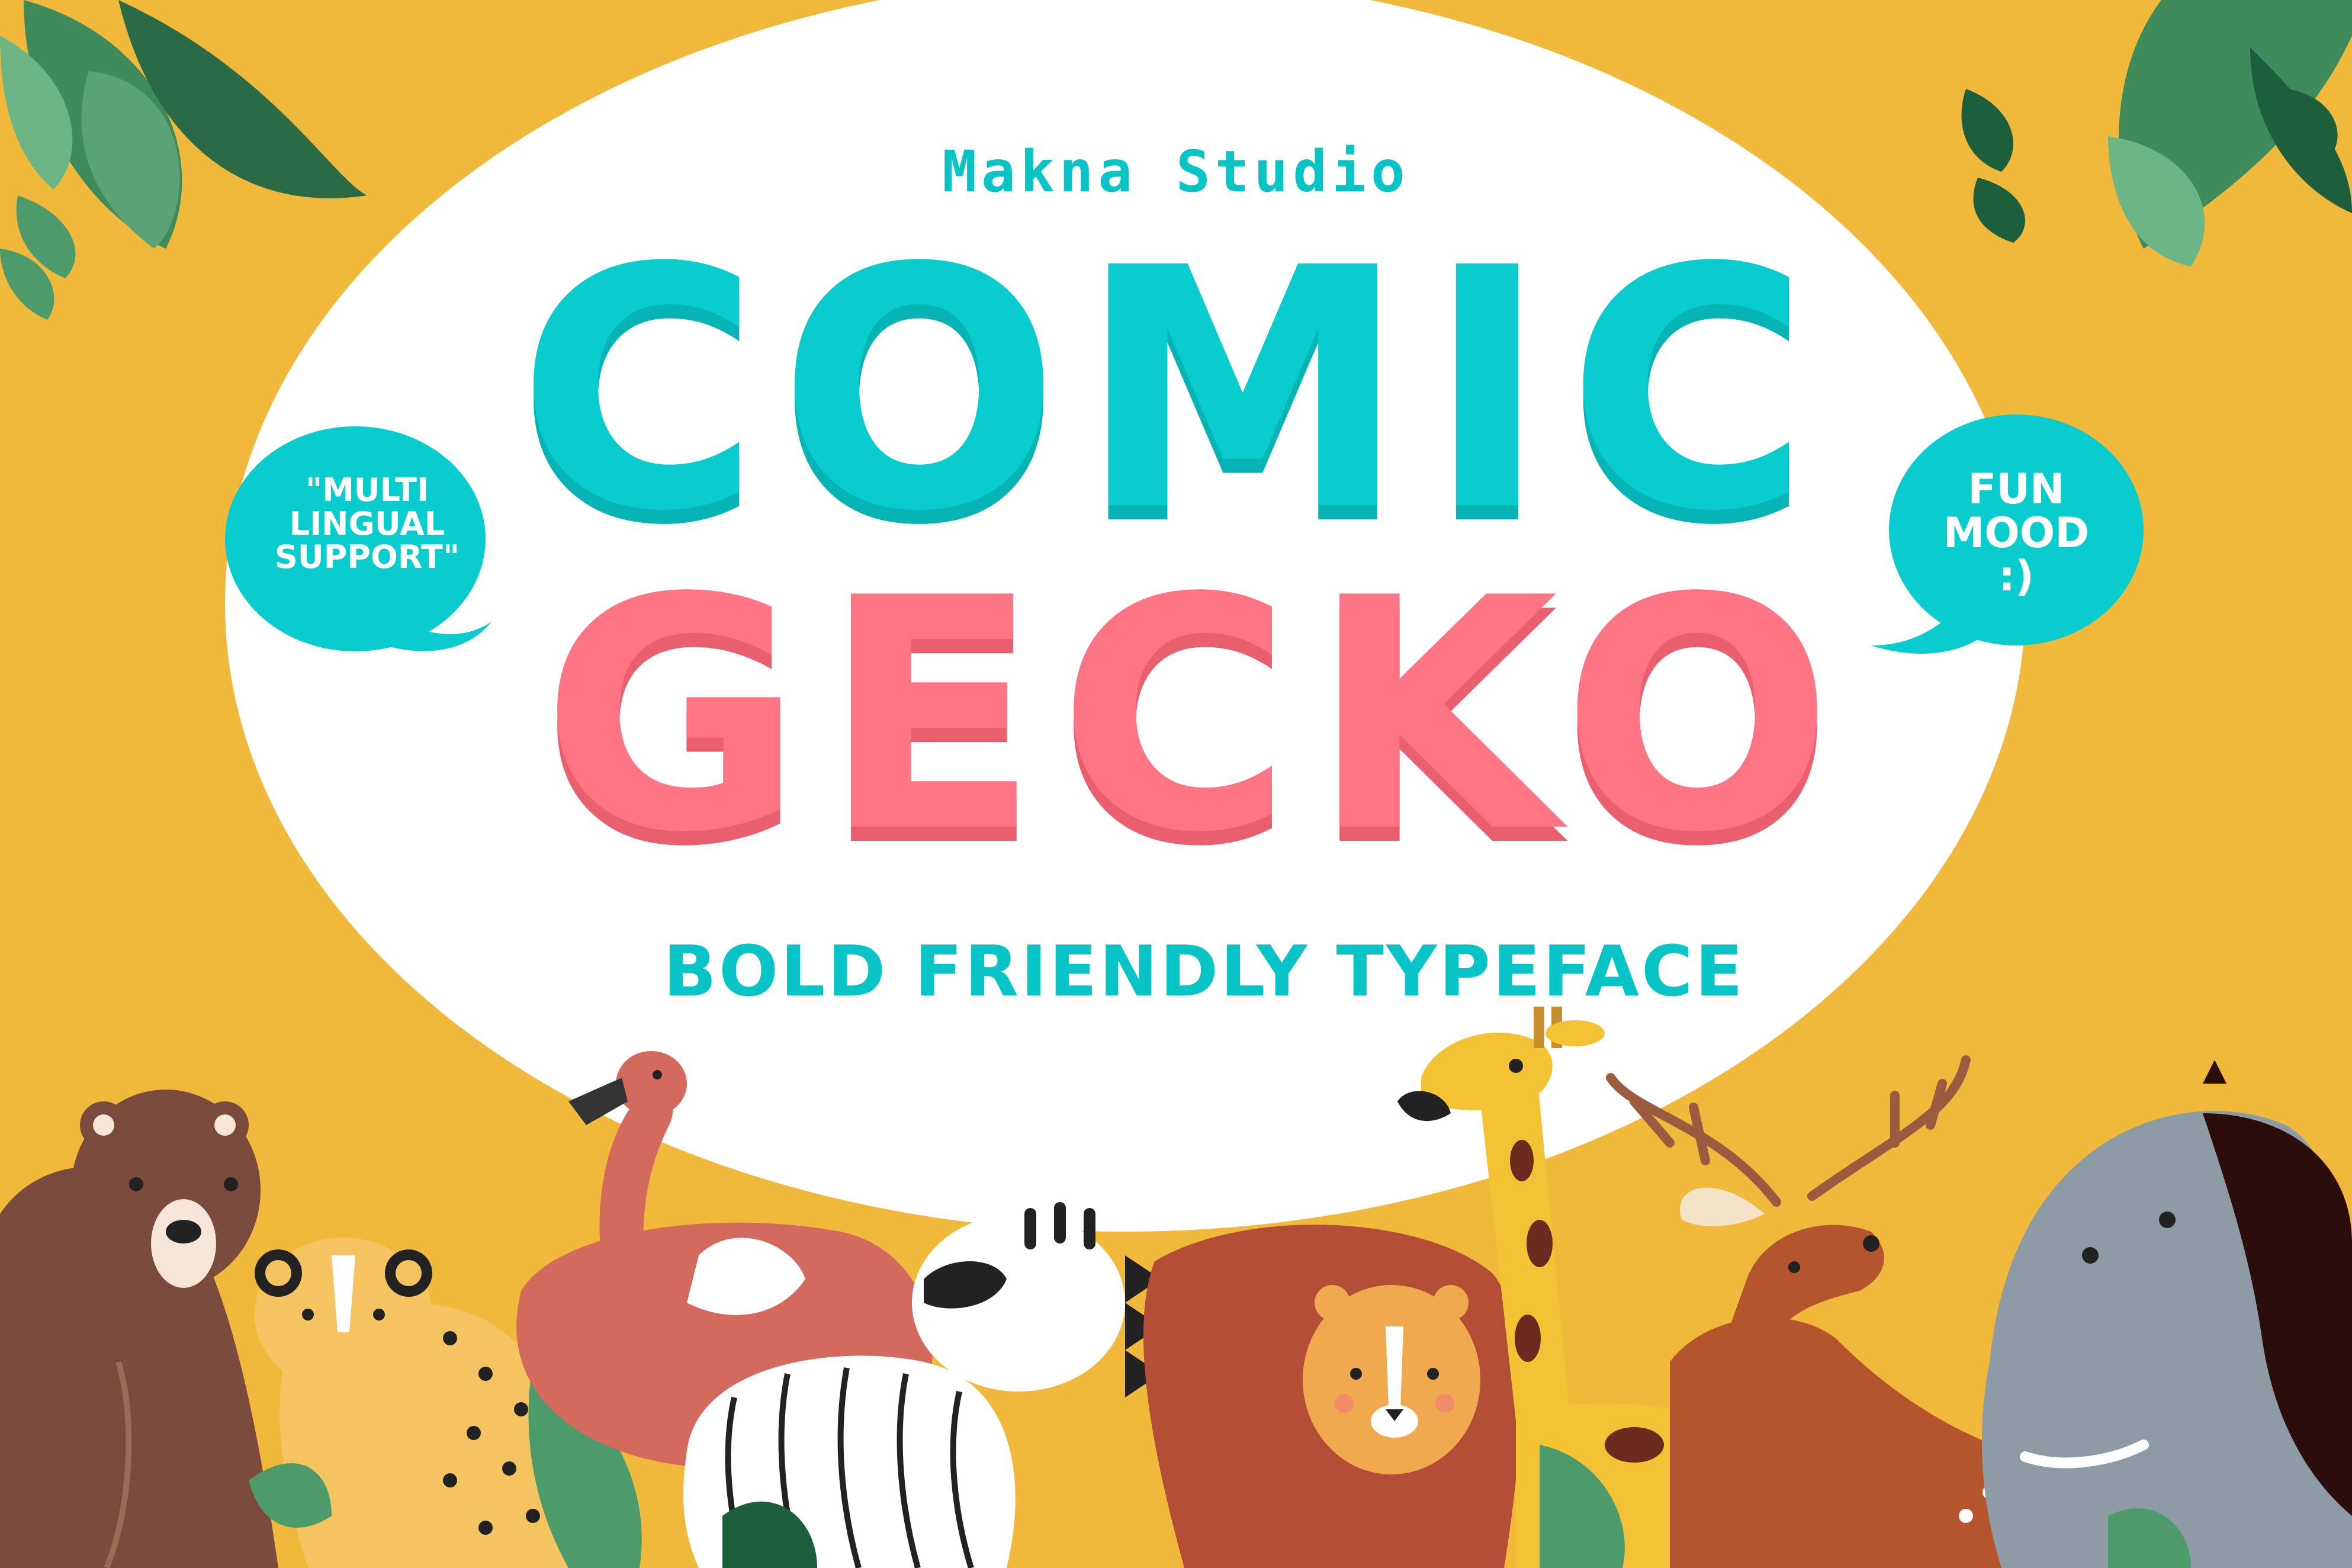 This screenshot has width=2352, height=1568. I want to click on bubble-right-line: MOOD, so click(2016, 532).